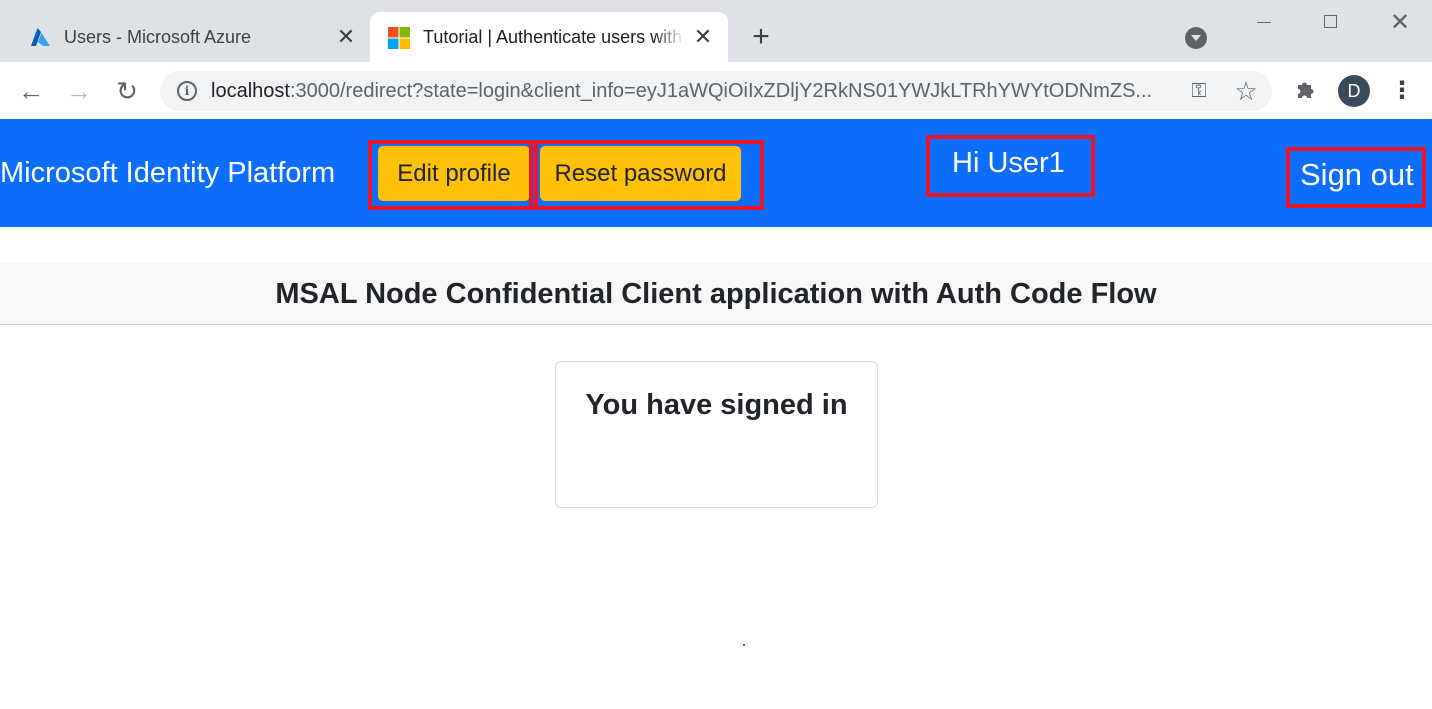 The height and width of the screenshot is (709, 1432). What do you see at coordinates (1400, 23) in the screenshot?
I see `close-window-icon: ✕` at bounding box center [1400, 23].